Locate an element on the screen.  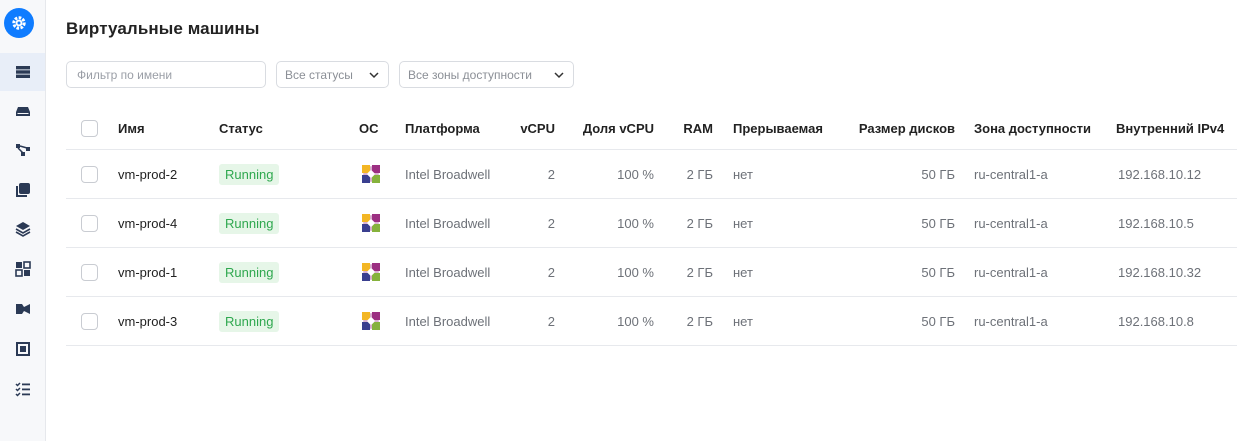
images-icon is located at coordinates (22, 190).